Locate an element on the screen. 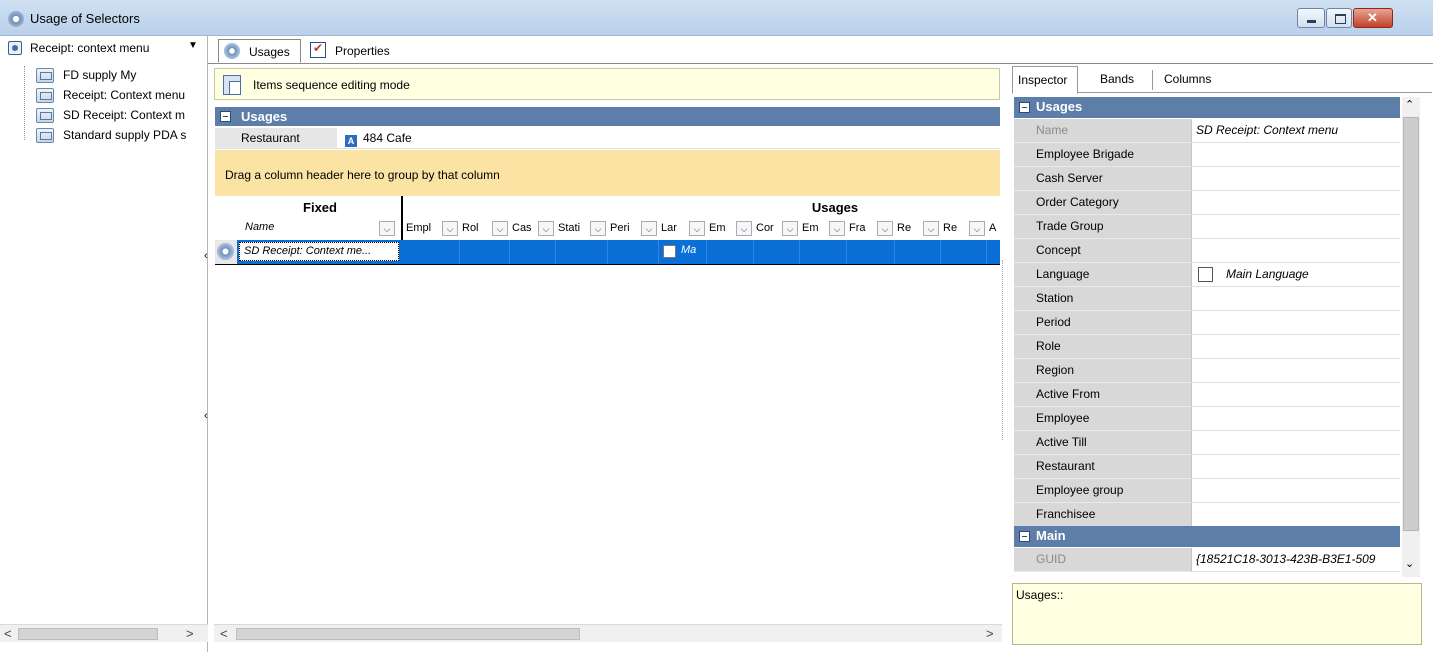  left-horizontal-scrollbar: < > is located at coordinates (104, 633).